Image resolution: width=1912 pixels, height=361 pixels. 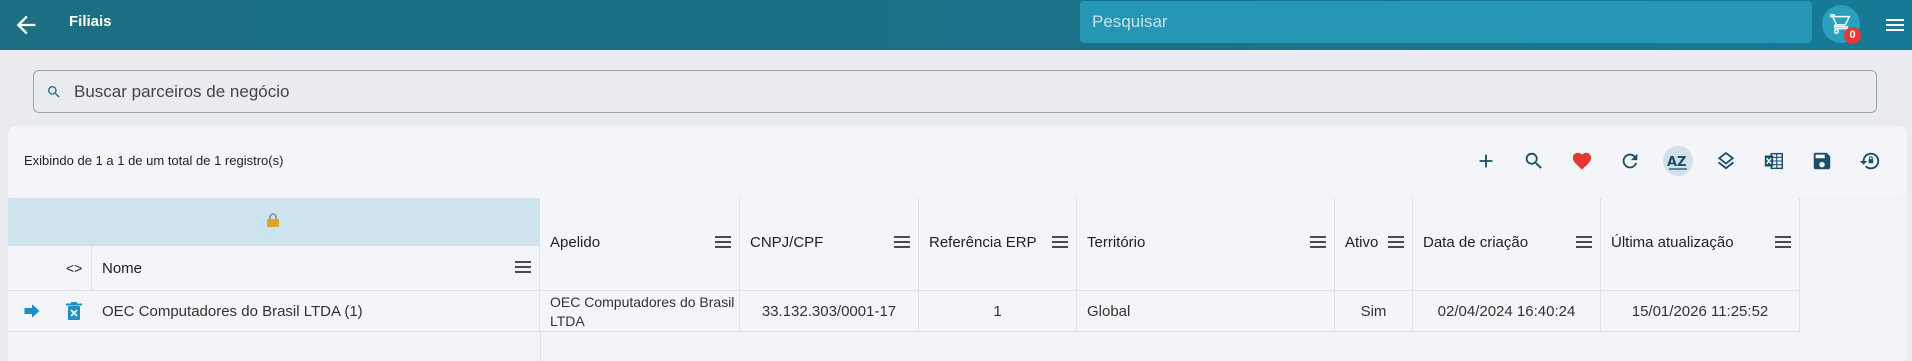 What do you see at coordinates (316, 268) in the screenshot?
I see `column-header-nome: Nome` at bounding box center [316, 268].